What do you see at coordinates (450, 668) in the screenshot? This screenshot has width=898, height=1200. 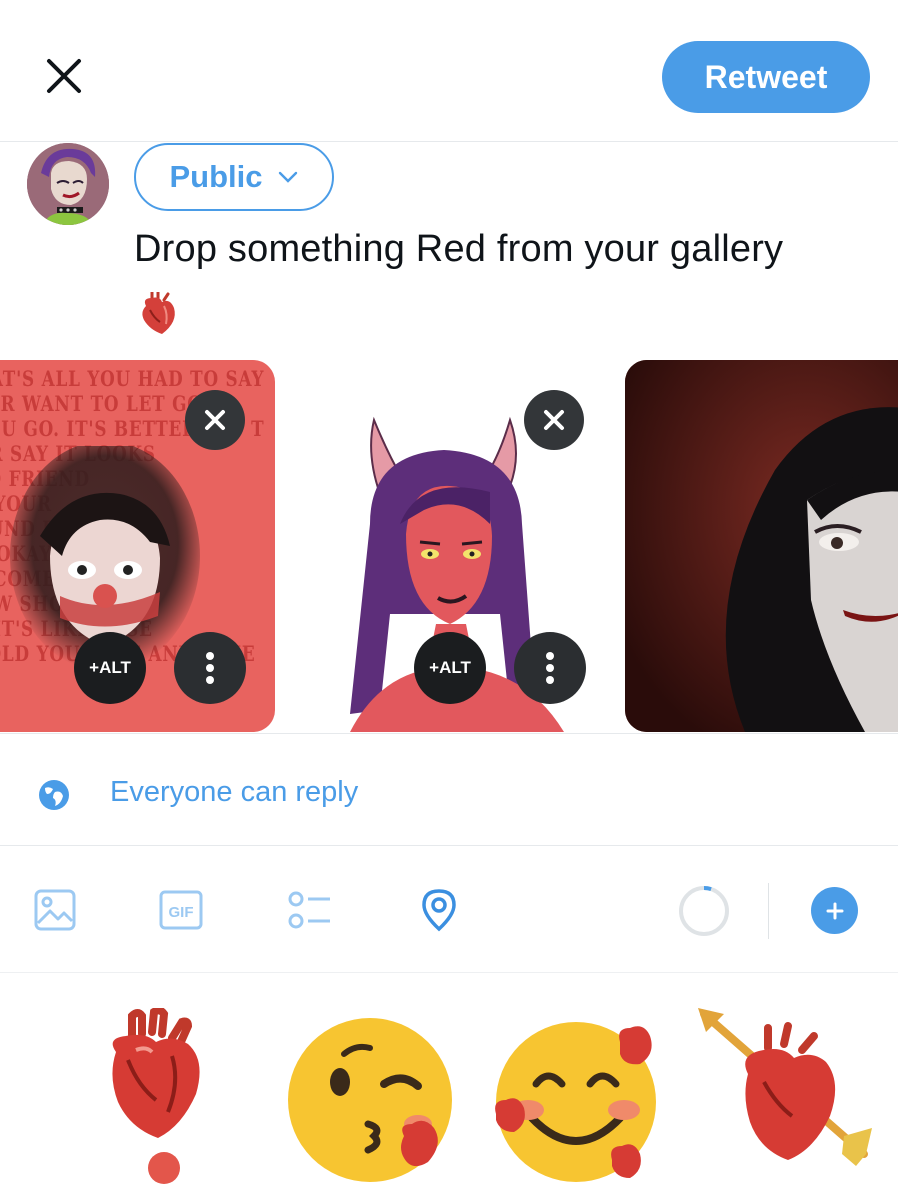 I see `alt-text-2-button: +ALT` at bounding box center [450, 668].